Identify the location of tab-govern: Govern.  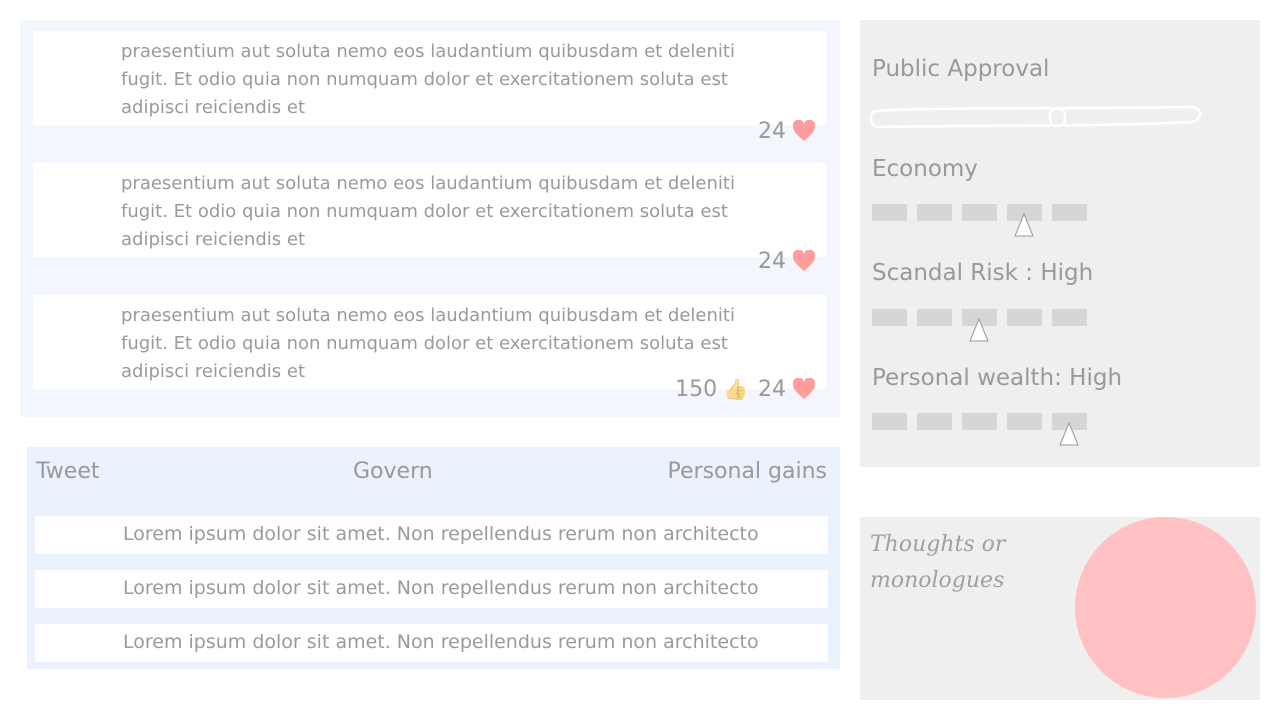
(393, 471).